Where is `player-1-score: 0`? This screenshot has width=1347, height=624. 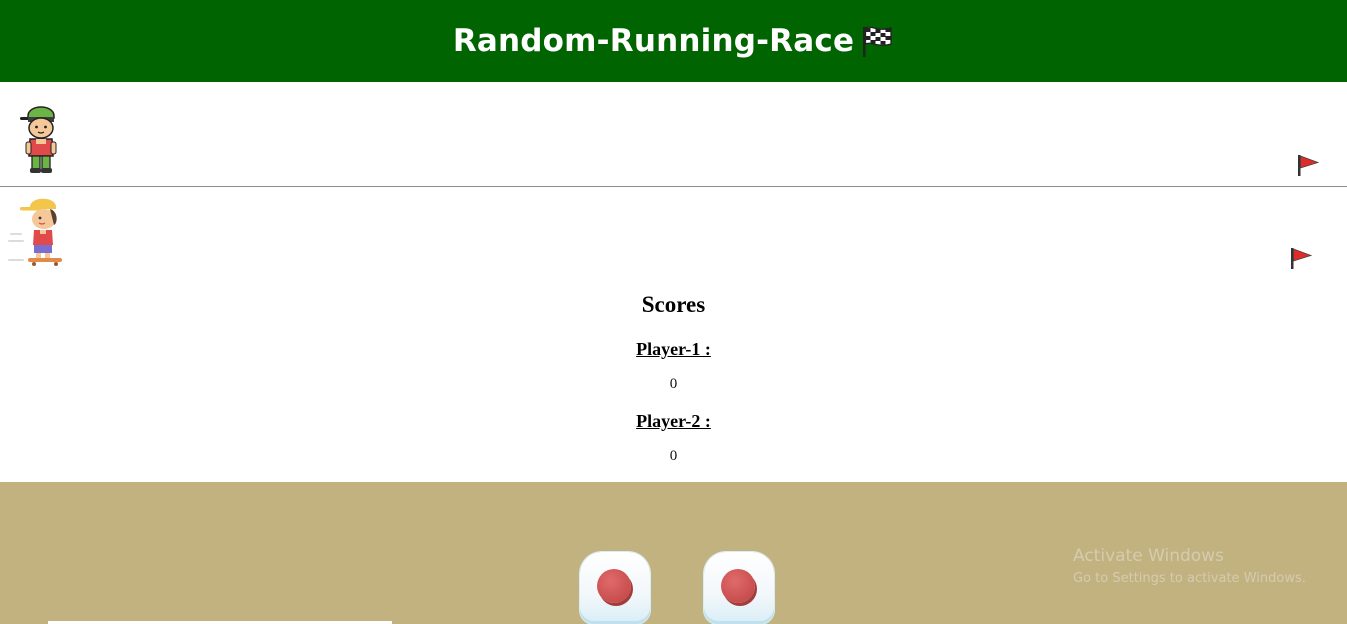 player-1-score: 0 is located at coordinates (673, 384).